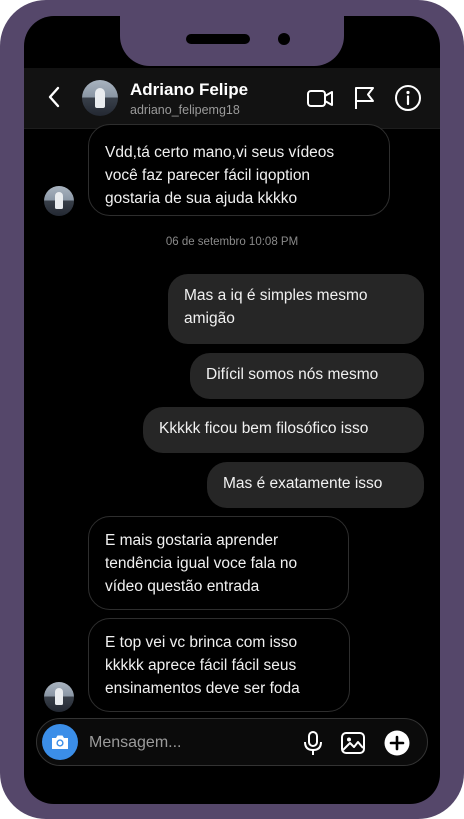 This screenshot has height=819, width=464. I want to click on message-text: tendência igual voce fala no, so click(201, 563).